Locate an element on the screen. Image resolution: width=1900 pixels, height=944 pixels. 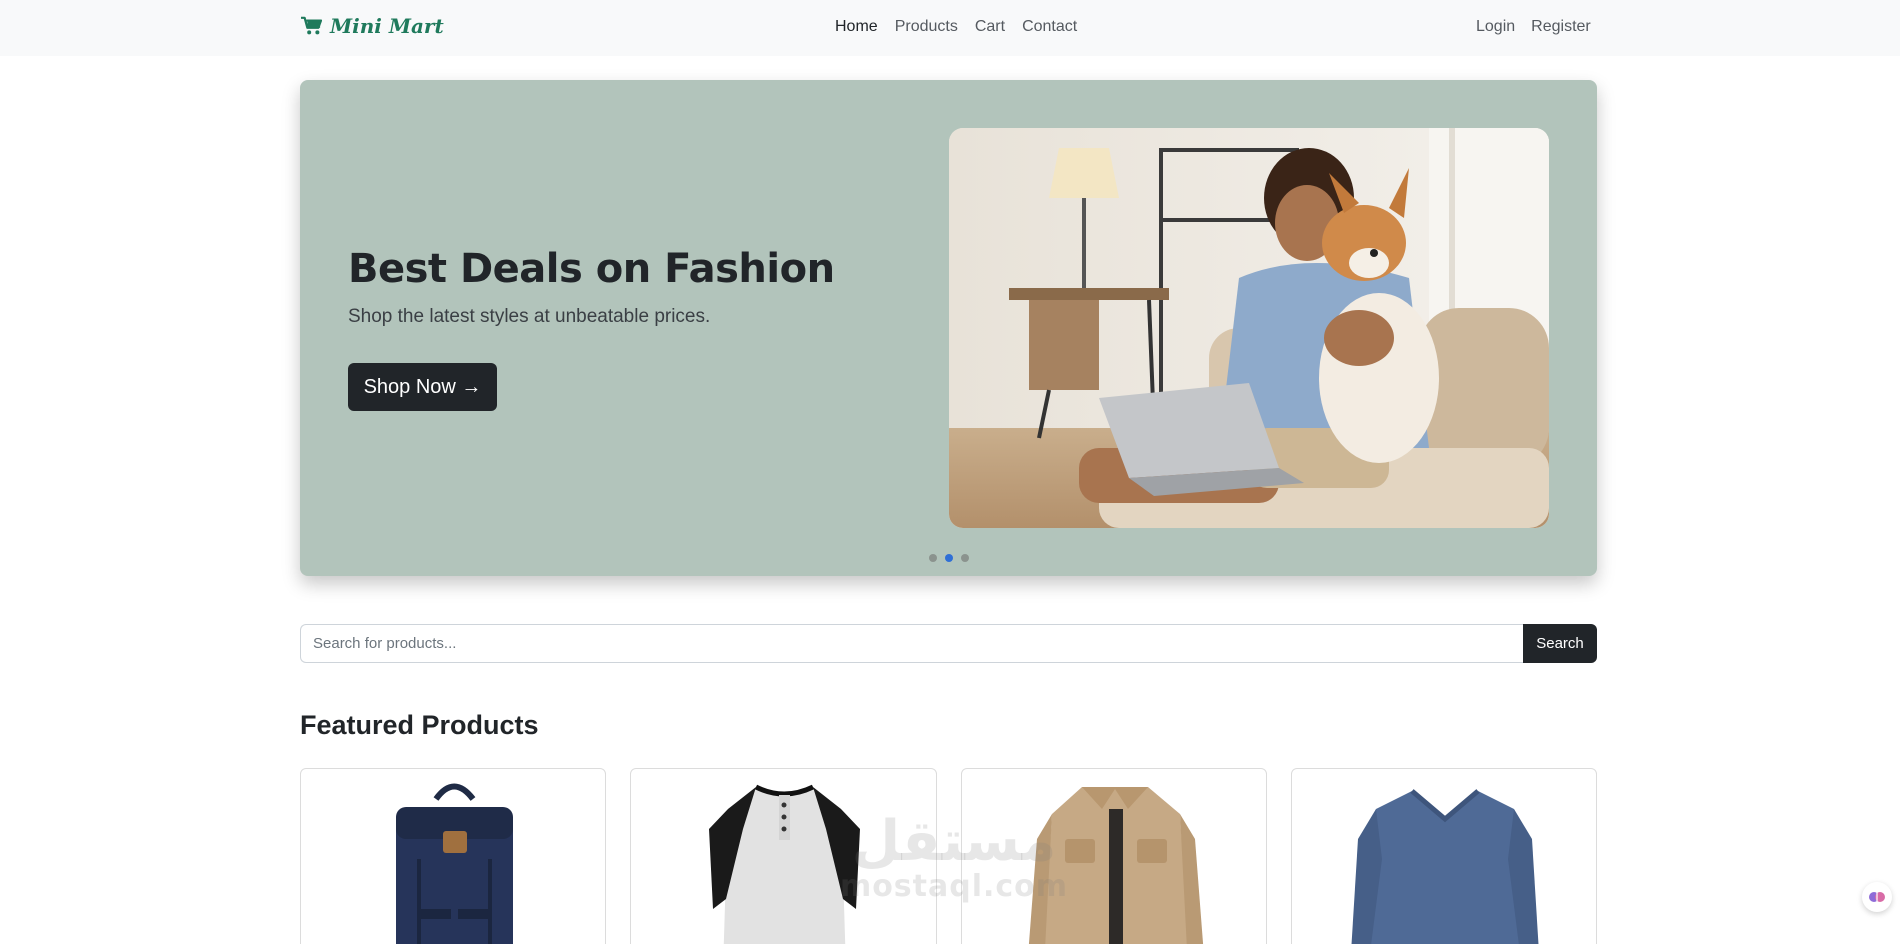
shop-now-button: Shop Now → is located at coordinates (422, 387).